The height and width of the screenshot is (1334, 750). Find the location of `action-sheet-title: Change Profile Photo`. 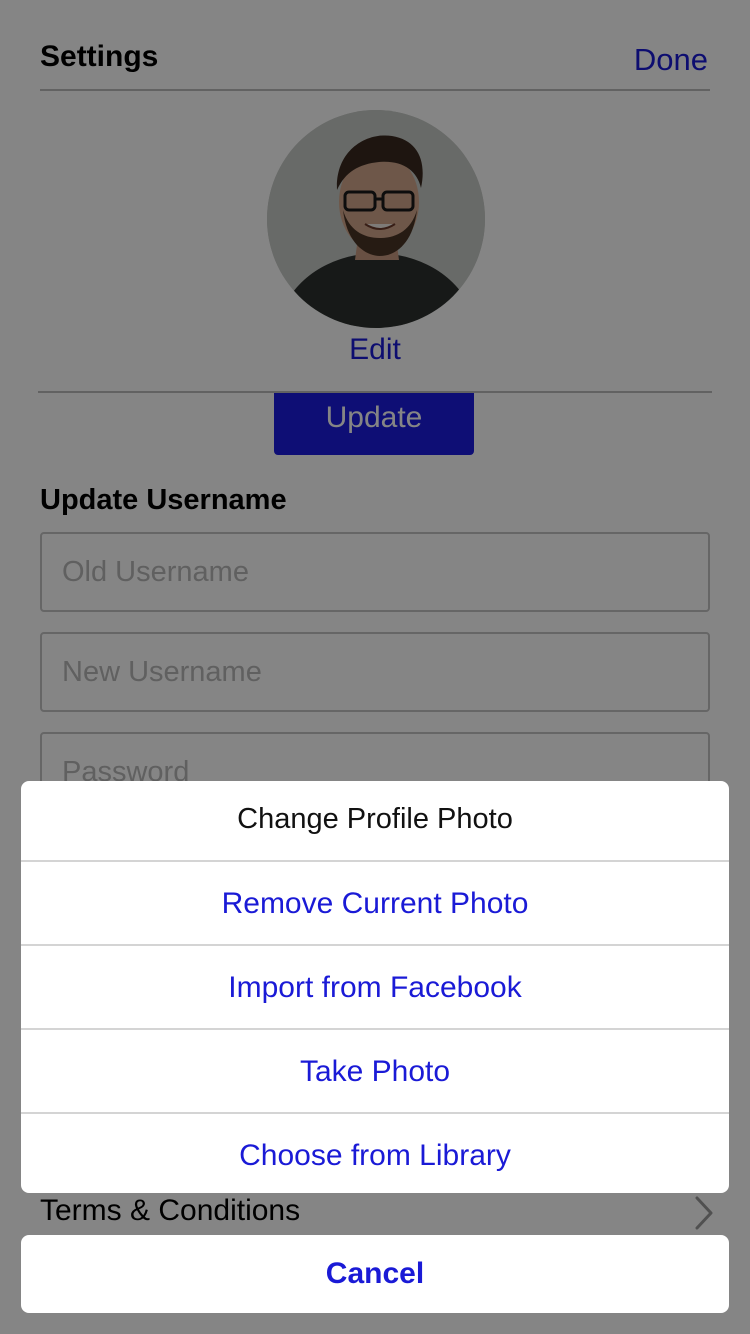

action-sheet-title: Change Profile Photo is located at coordinates (375, 821).